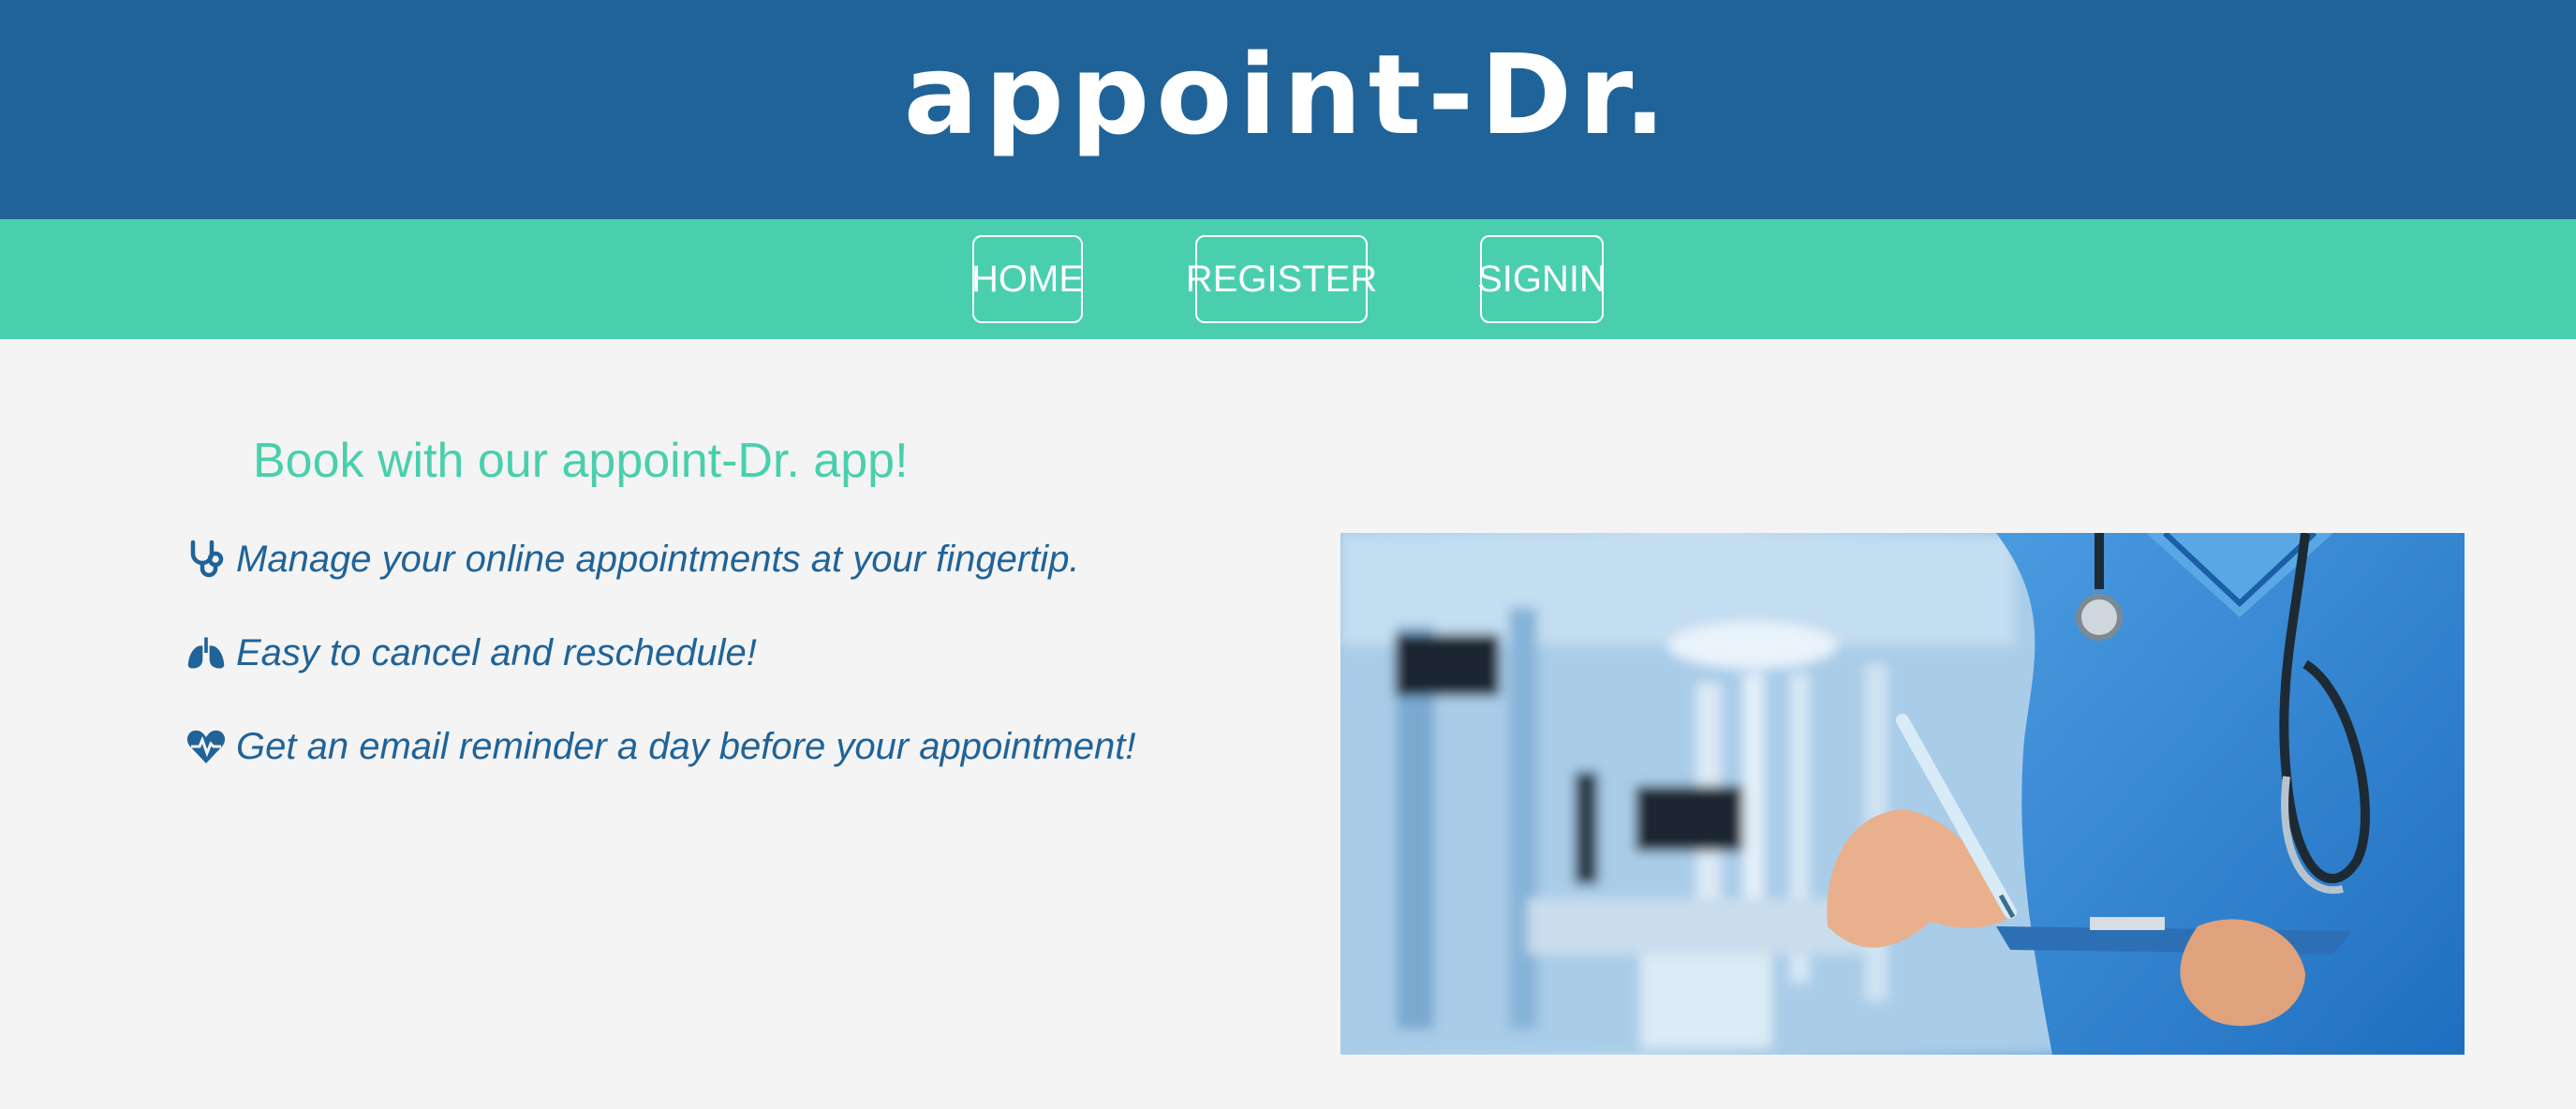 The width and height of the screenshot is (2576, 1109). I want to click on nav-register-button: REGISTER, so click(1281, 279).